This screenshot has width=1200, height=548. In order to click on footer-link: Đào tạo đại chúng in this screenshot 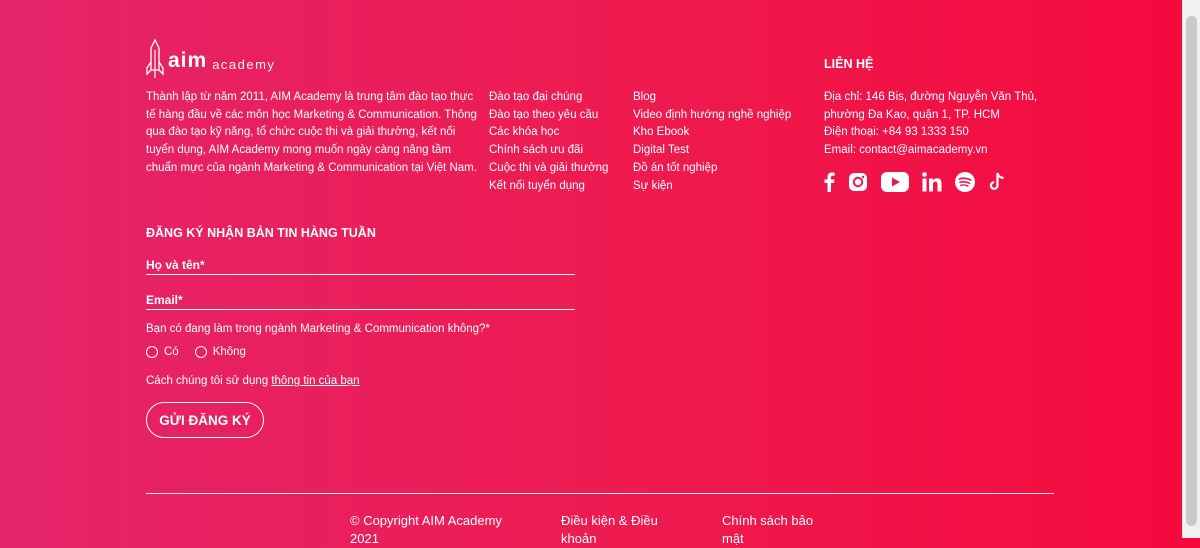, I will do `click(548, 98)`.